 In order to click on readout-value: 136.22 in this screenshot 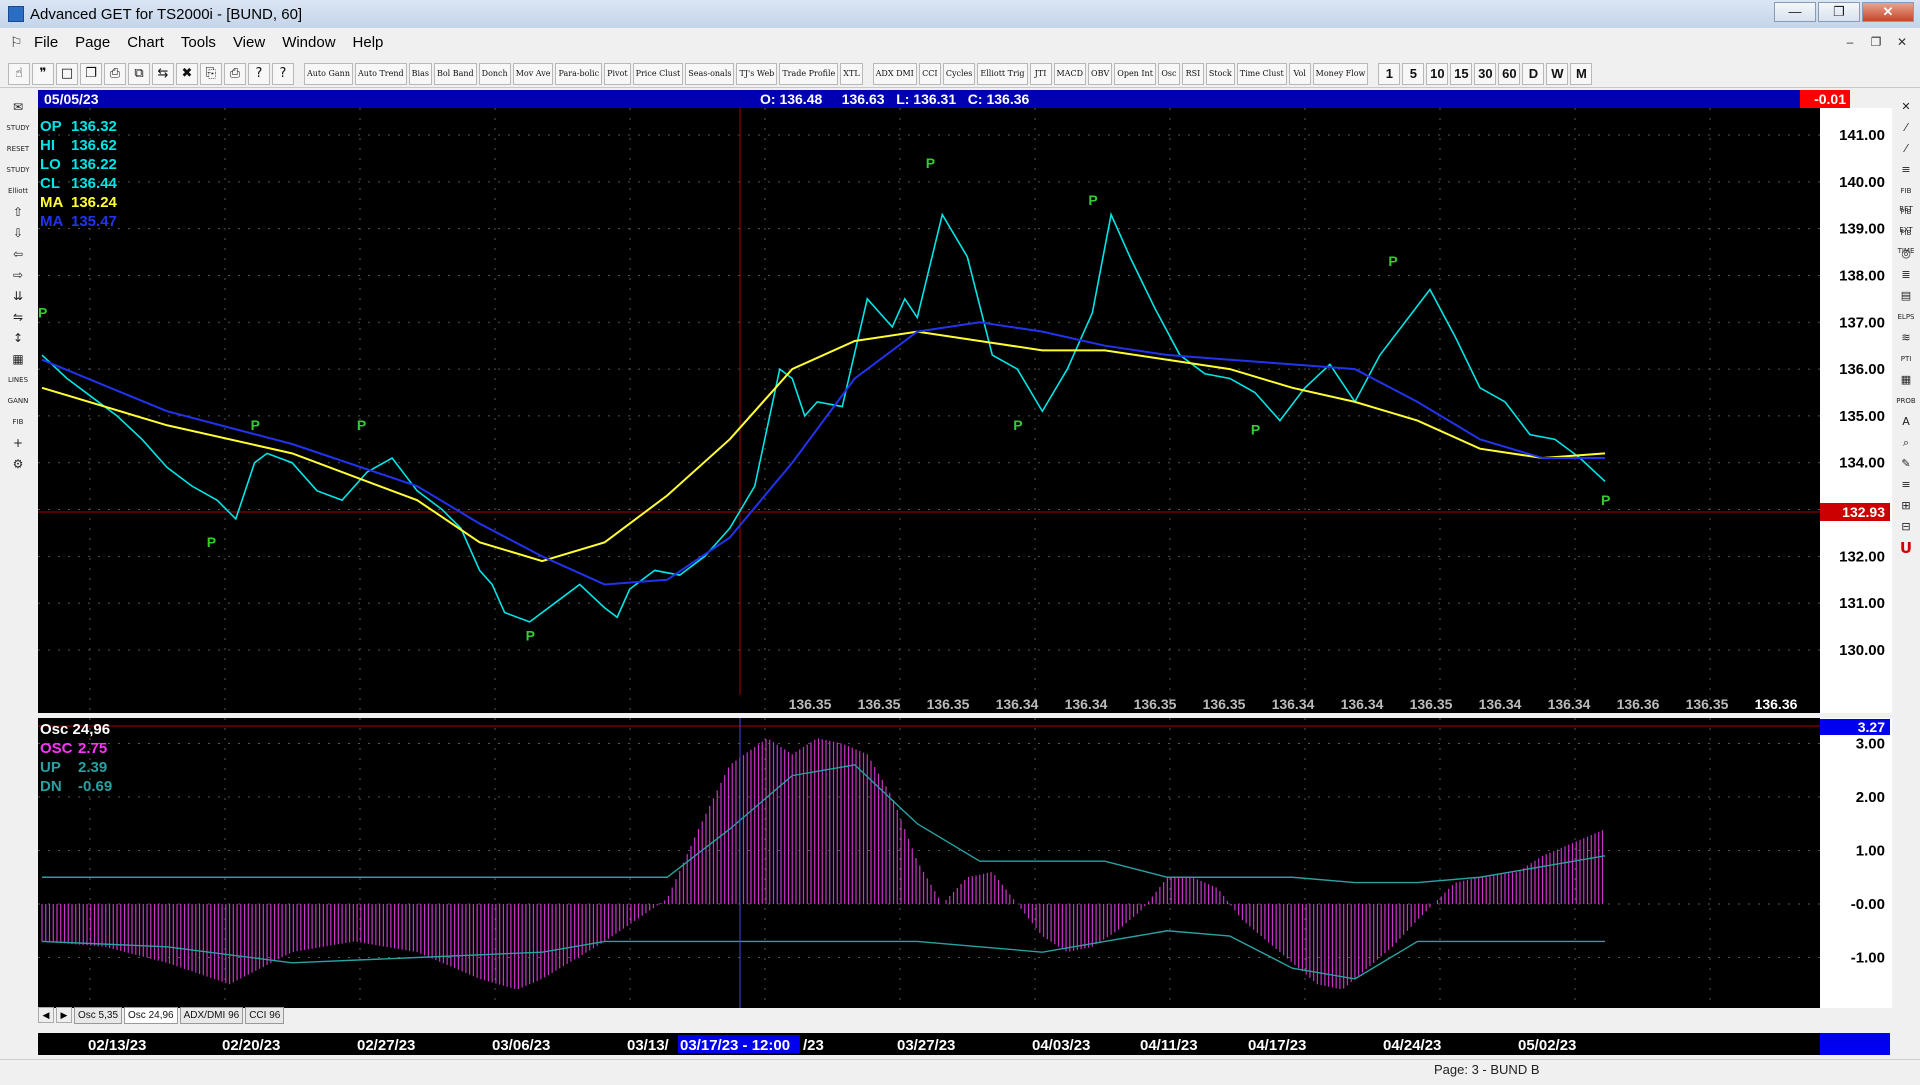, I will do `click(94, 164)`.